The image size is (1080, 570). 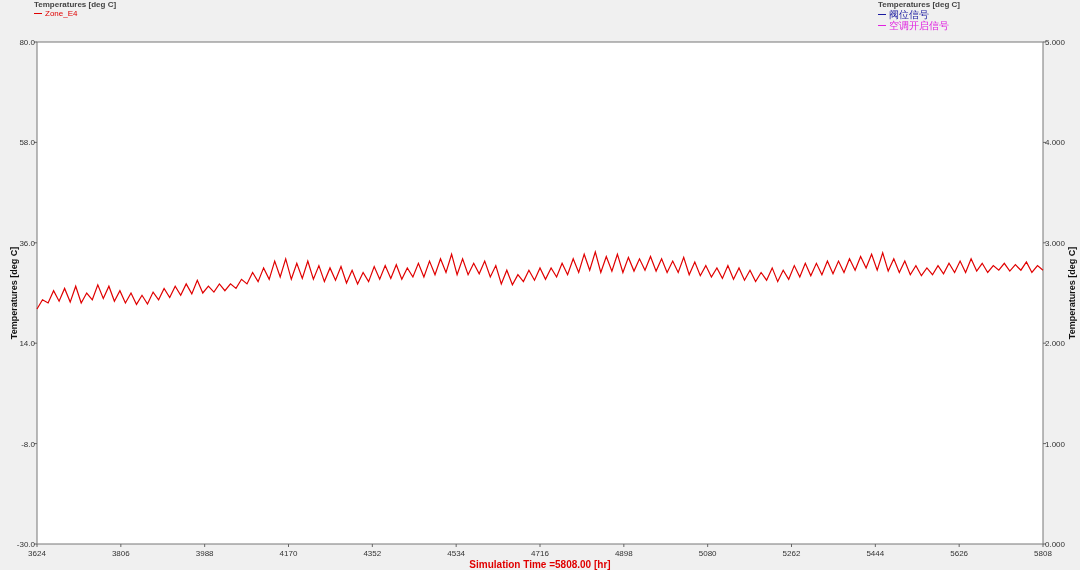 What do you see at coordinates (456, 553) in the screenshot?
I see `x-tick-label: 4534` at bounding box center [456, 553].